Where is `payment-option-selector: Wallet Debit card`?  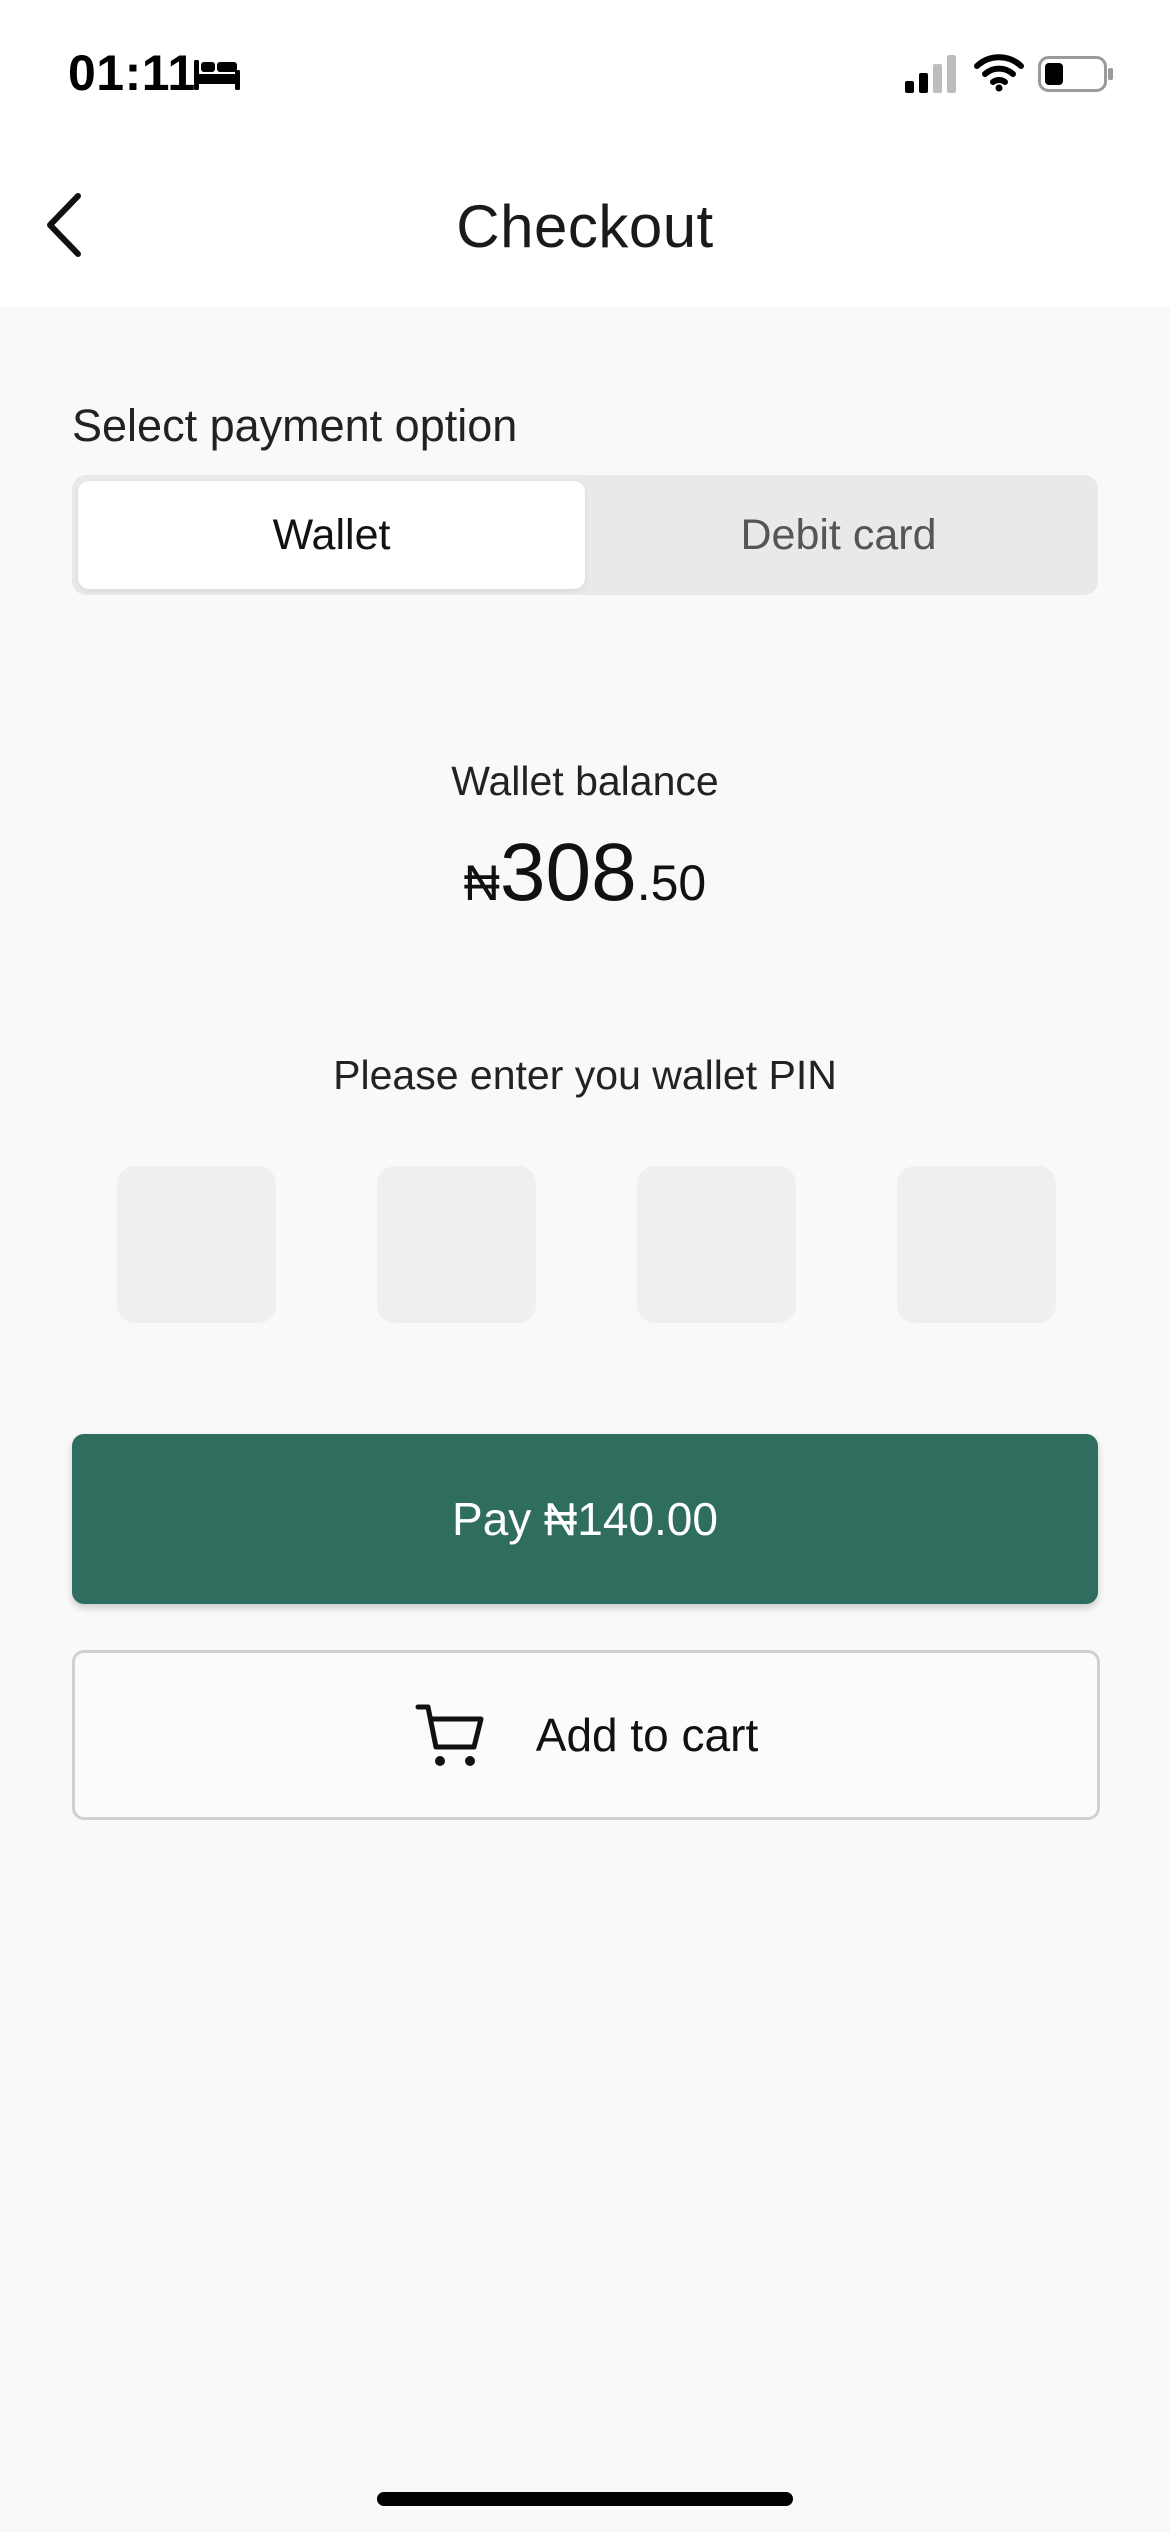 payment-option-selector: Wallet Debit card is located at coordinates (585, 535).